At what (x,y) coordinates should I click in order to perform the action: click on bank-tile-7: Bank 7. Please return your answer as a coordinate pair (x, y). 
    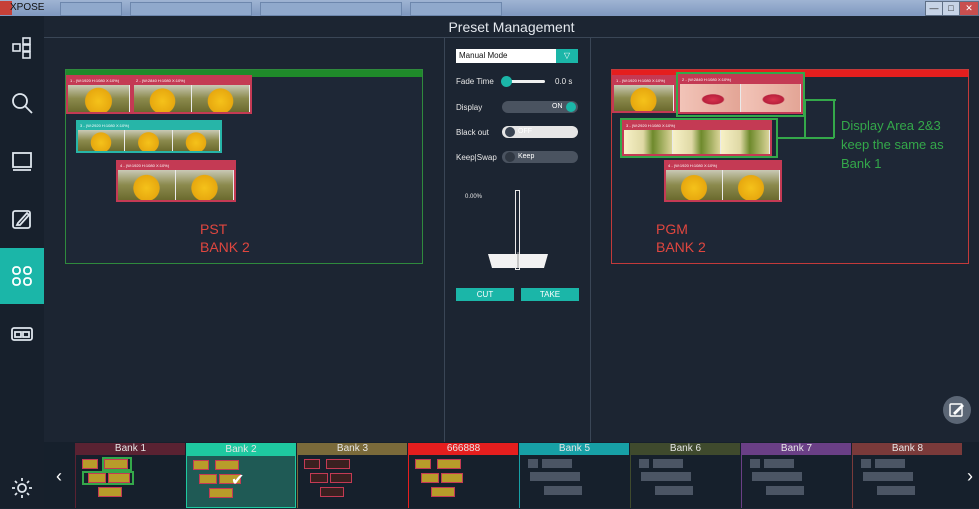
    Looking at the image, I should click on (796, 475).